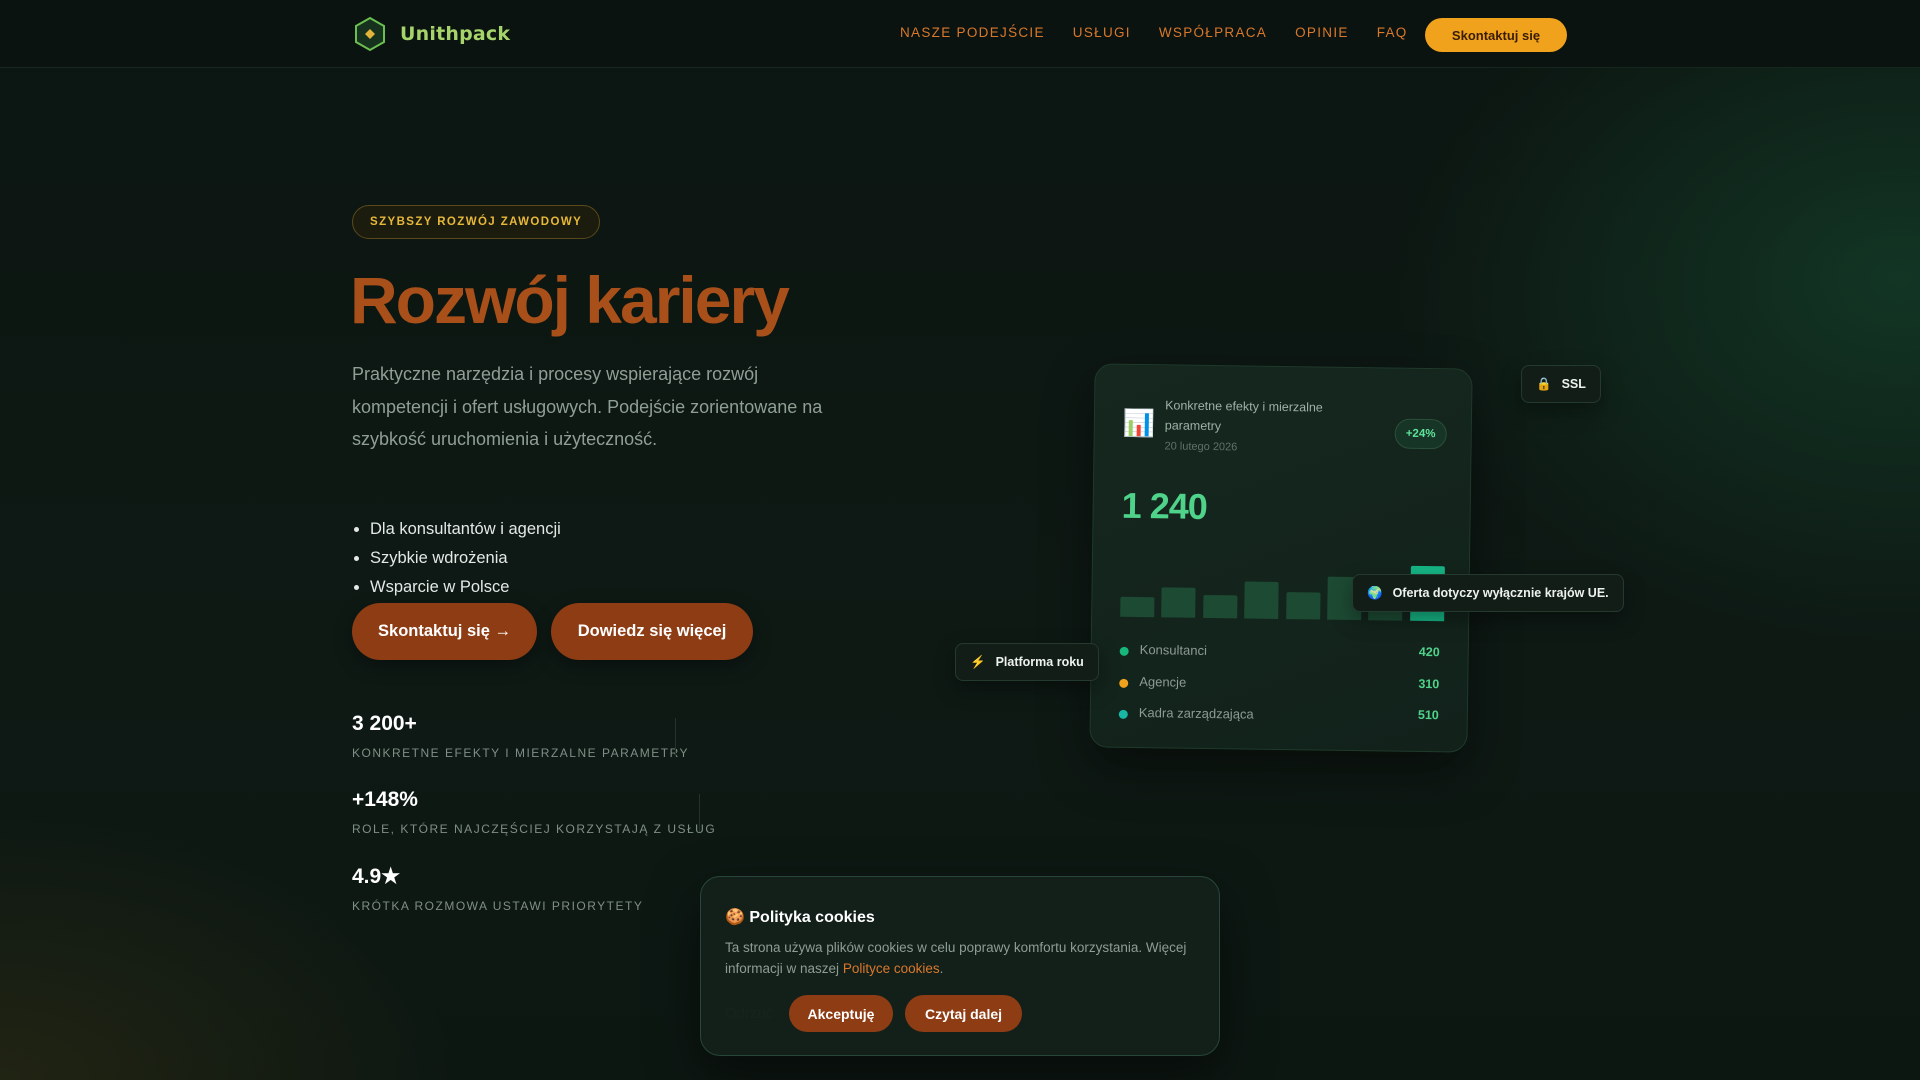  Describe the element at coordinates (1279, 653) in the screenshot. I see `legend-row: Konsultanci 420` at that location.